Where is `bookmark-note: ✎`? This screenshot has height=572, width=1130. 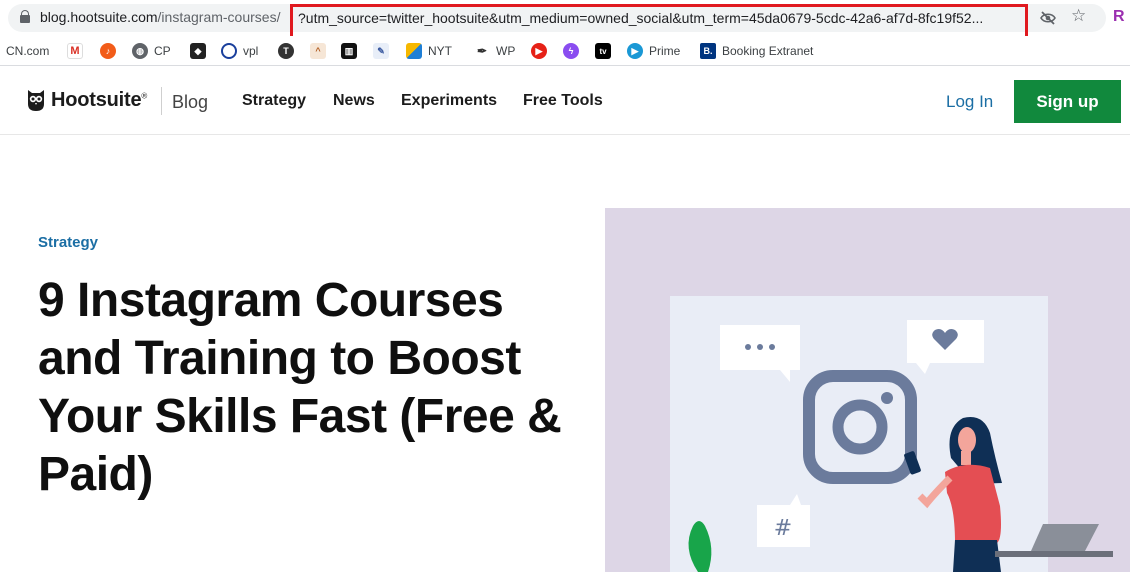 bookmark-note: ✎ is located at coordinates (384, 51).